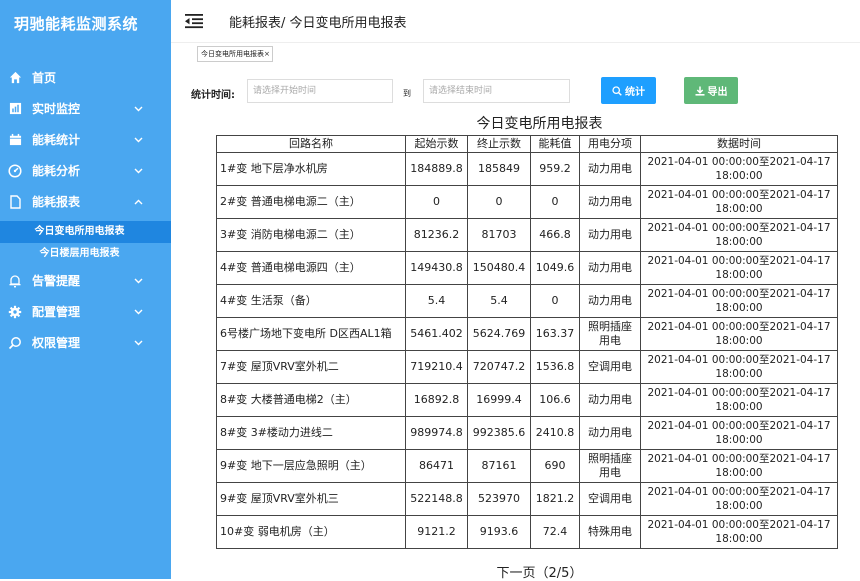  I want to click on export-button-label: 导出, so click(717, 92).